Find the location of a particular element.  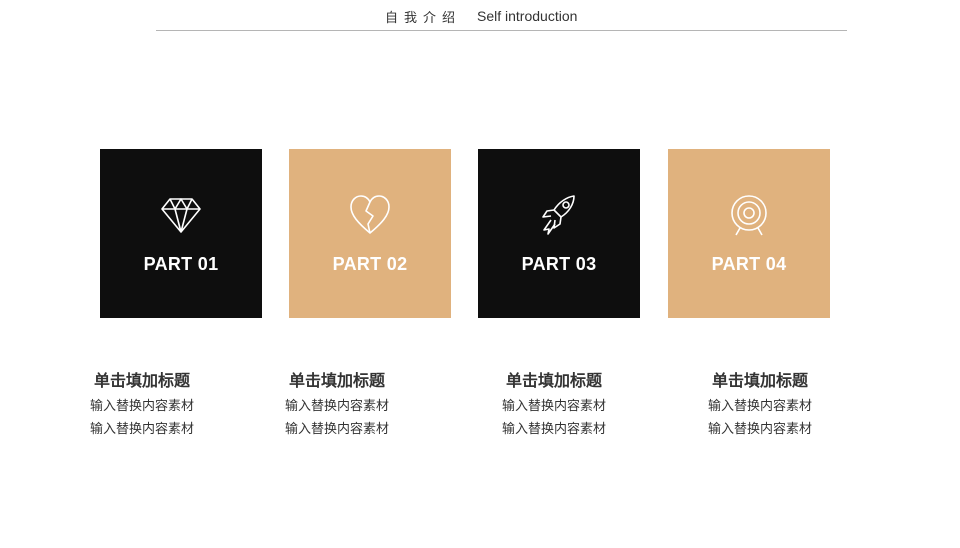

target-icon is located at coordinates (749, 215).